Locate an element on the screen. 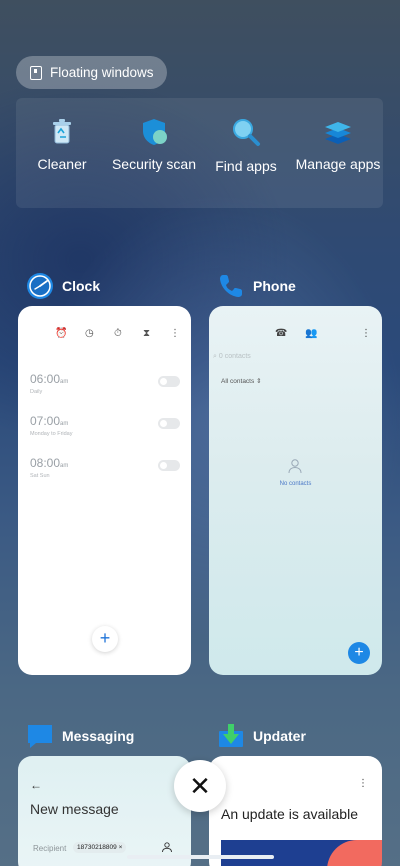 The image size is (400, 866). shortcut-cleaner: Cleaner is located at coordinates (62, 153).